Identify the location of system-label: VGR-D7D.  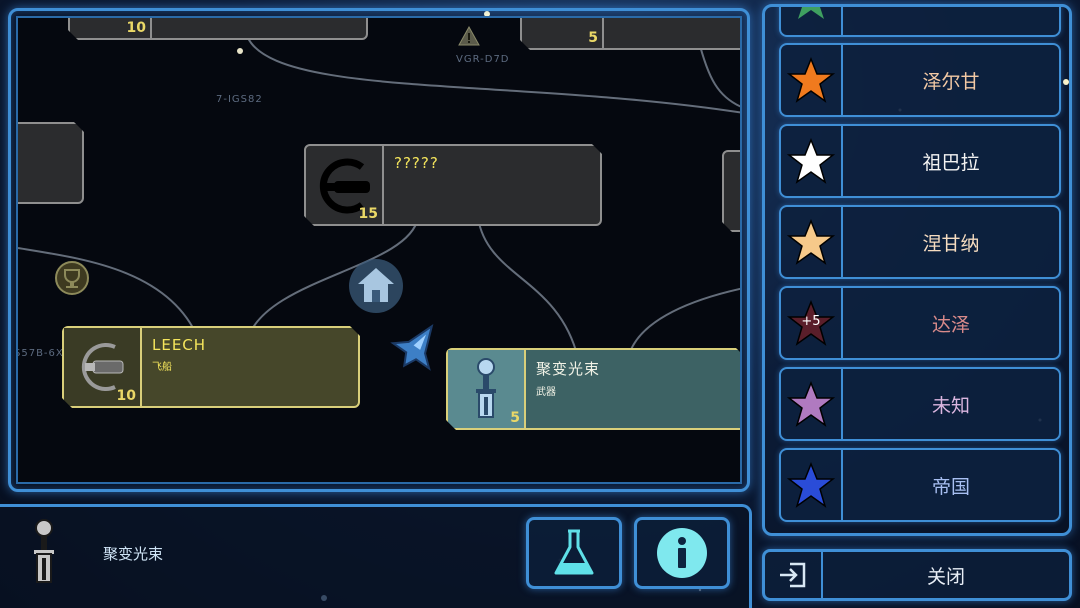
(483, 59).